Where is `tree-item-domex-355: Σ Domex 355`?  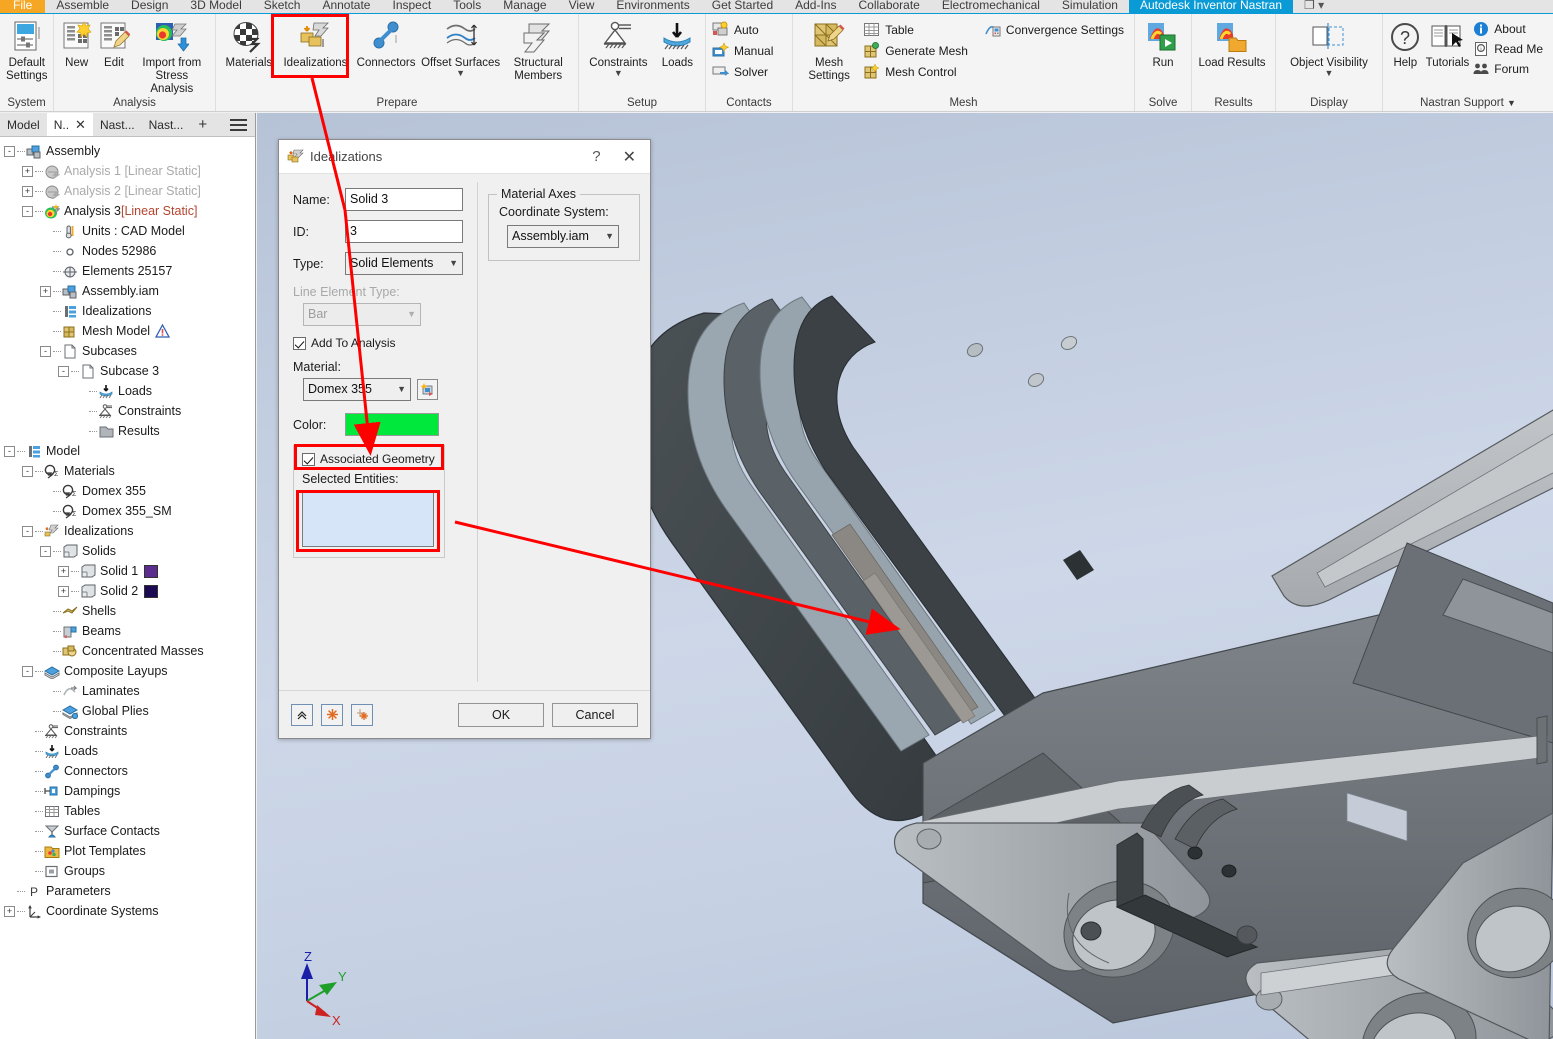
tree-item-domex-355: Σ Domex 355 is located at coordinates (127, 491).